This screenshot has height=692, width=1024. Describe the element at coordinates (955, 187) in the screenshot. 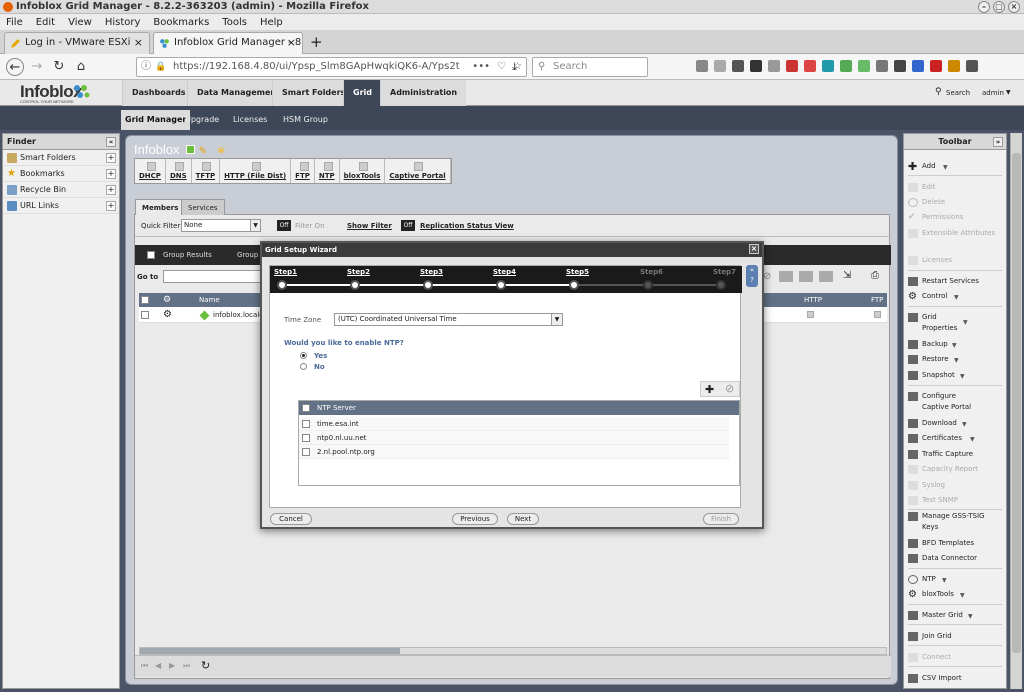

I see `toolbar-edit: Edit` at that location.